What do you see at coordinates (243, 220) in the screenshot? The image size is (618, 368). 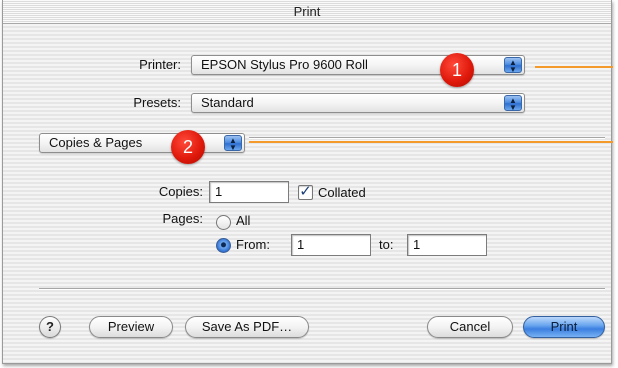 I see `pages-all-label: All` at bounding box center [243, 220].